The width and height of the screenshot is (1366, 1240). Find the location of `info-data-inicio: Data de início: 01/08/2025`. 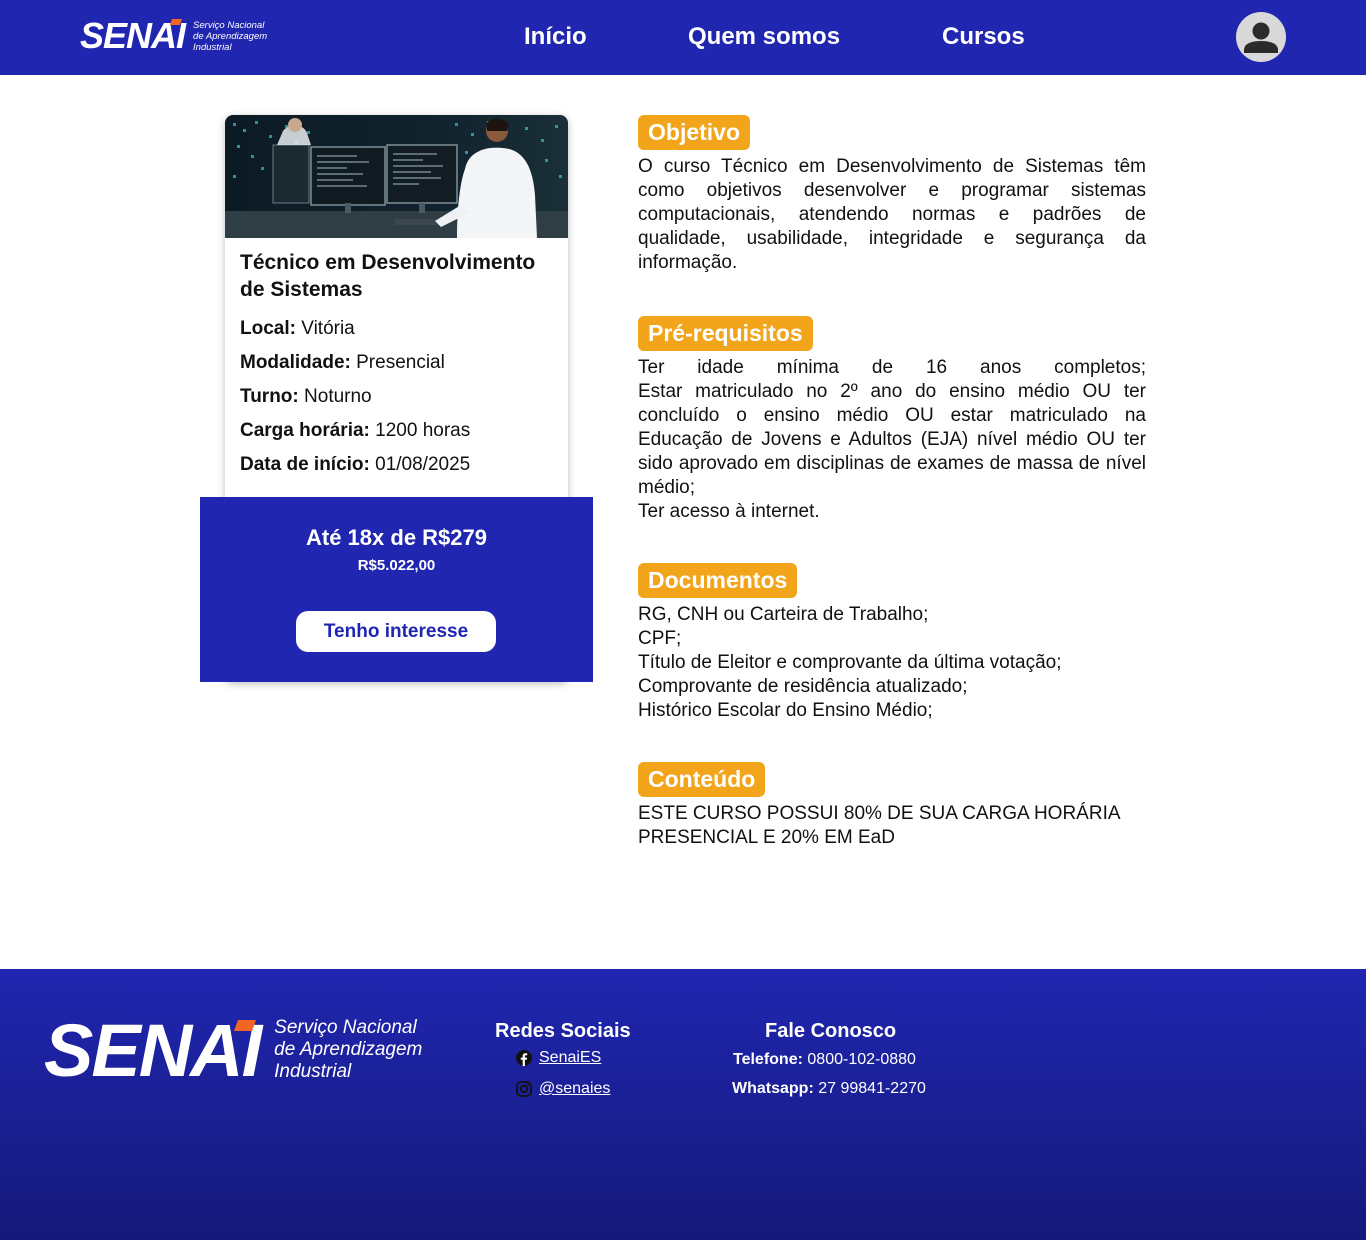

info-data-inicio: Data de início: 01/08/2025 is located at coordinates (355, 465).